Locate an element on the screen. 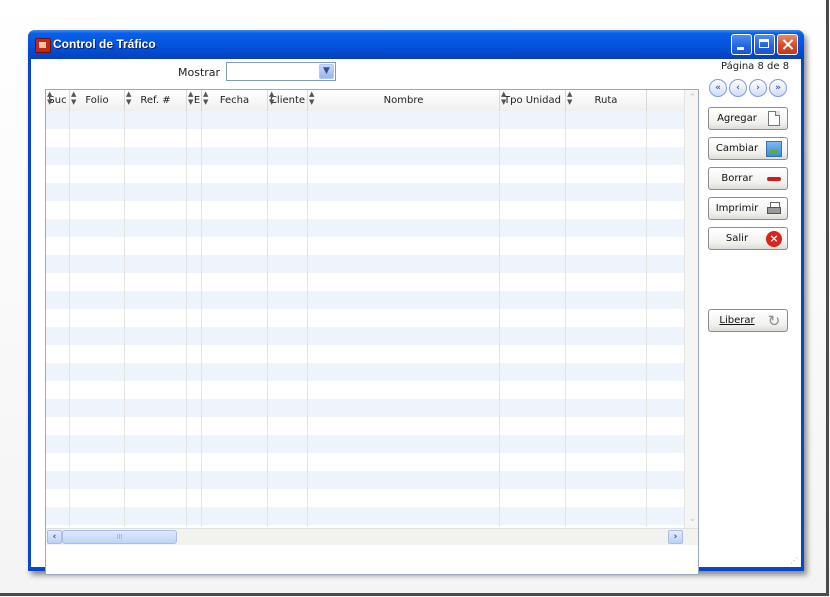 This screenshot has width=830, height=597. refresh-icon: ↻ is located at coordinates (774, 321).